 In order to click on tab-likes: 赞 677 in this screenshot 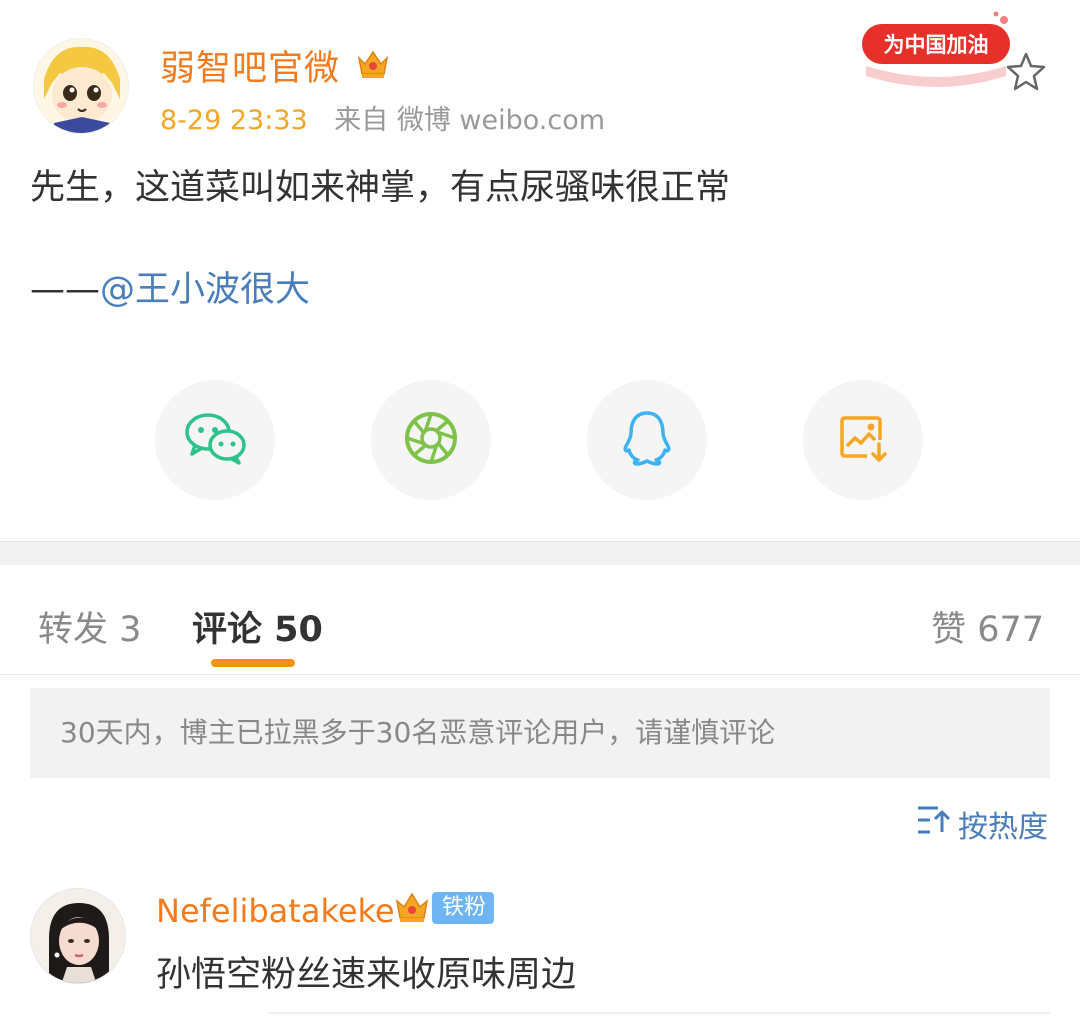, I will do `click(987, 626)`.